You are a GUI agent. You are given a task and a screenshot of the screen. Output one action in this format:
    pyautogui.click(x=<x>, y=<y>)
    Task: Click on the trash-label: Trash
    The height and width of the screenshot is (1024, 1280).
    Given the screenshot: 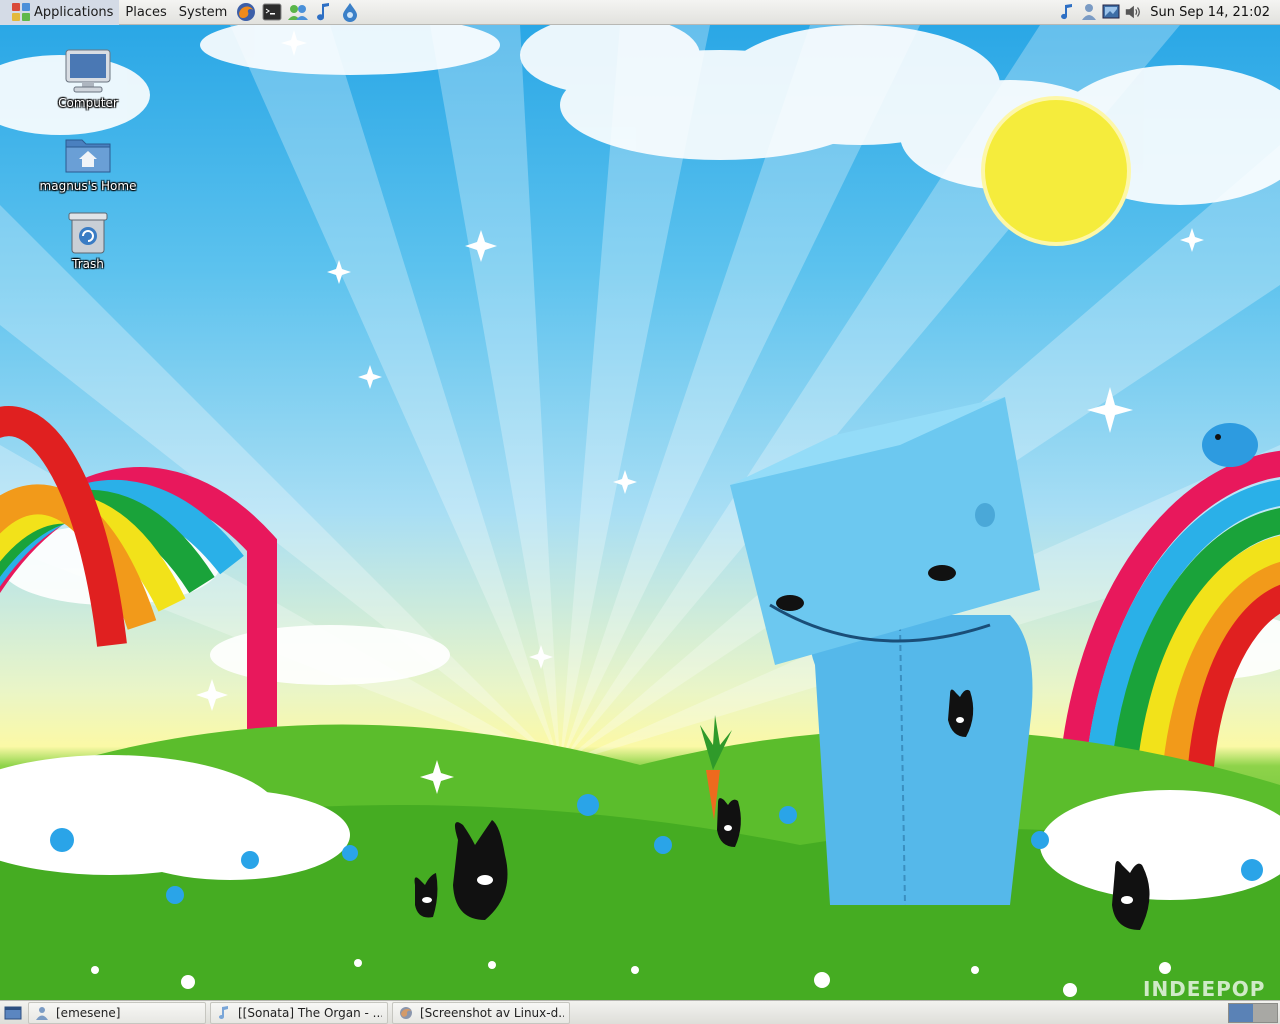 What is the action you would take?
    pyautogui.click(x=88, y=264)
    